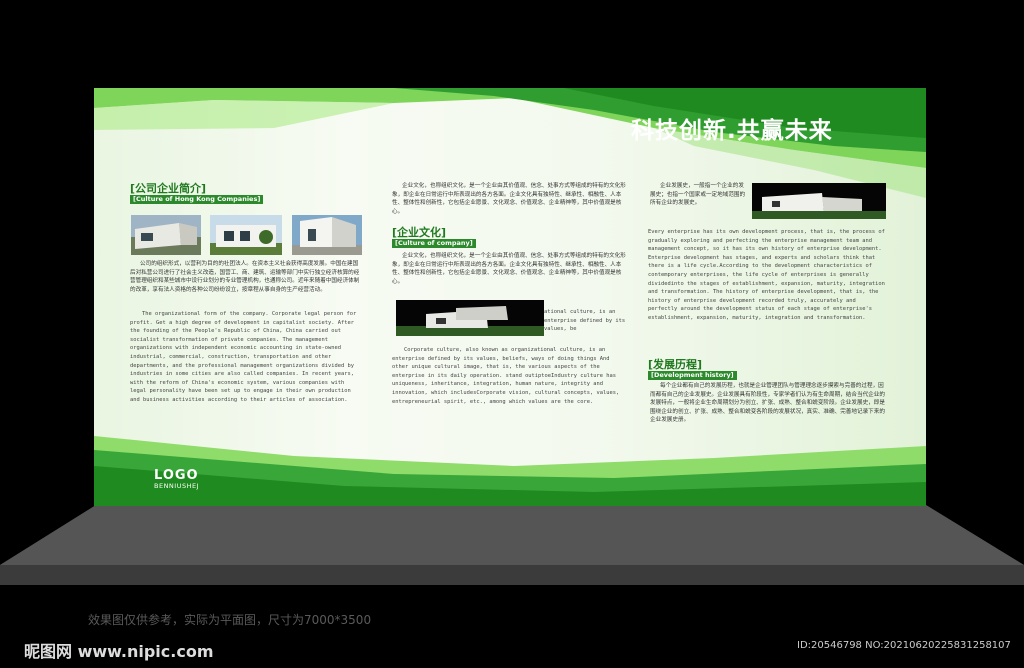 This screenshot has height=668, width=1024. What do you see at coordinates (904, 645) in the screenshot?
I see `watermark-id: ID:20546798 NO:20210620225831258107` at bounding box center [904, 645].